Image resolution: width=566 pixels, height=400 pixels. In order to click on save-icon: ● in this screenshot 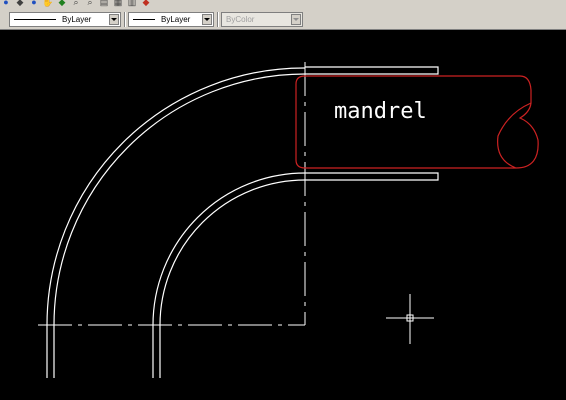, I will do `click(6, 4)`.